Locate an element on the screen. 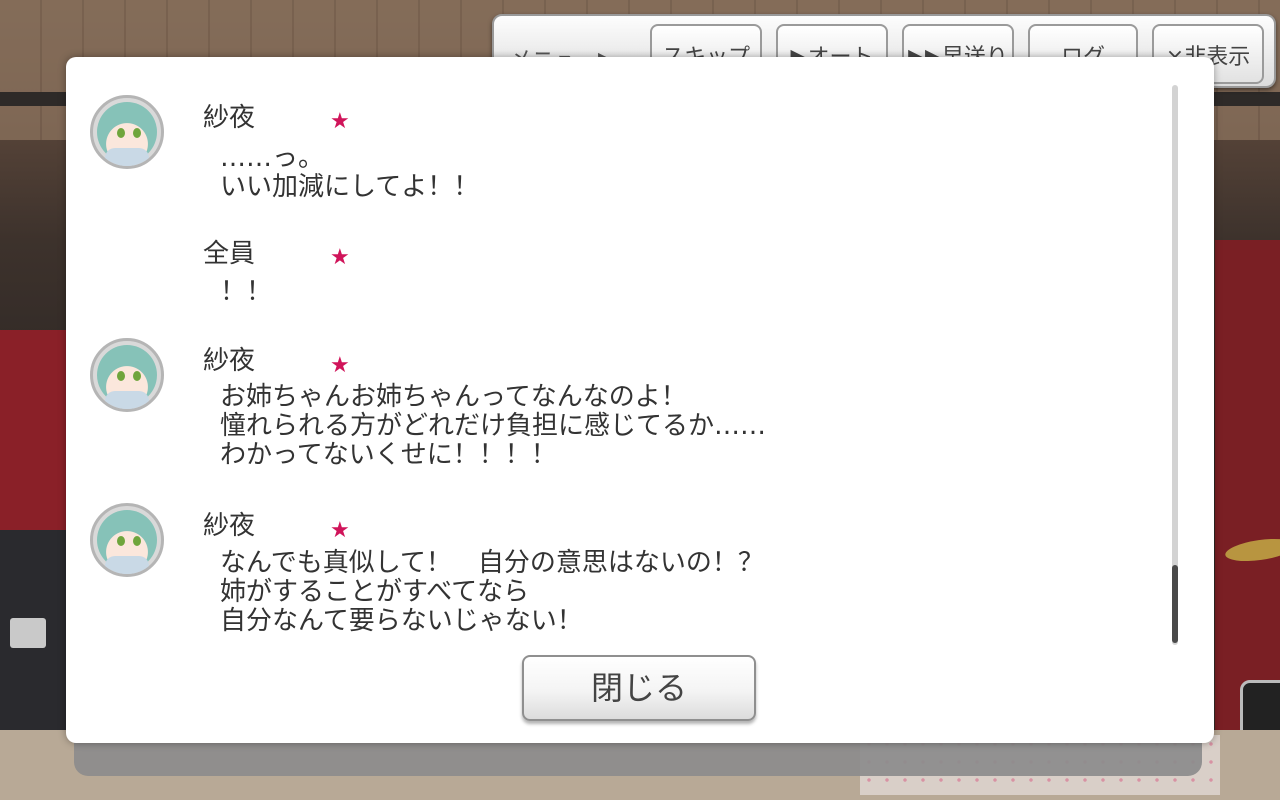 The height and width of the screenshot is (800, 1280). speaker-name: 全員 is located at coordinates (229, 254).